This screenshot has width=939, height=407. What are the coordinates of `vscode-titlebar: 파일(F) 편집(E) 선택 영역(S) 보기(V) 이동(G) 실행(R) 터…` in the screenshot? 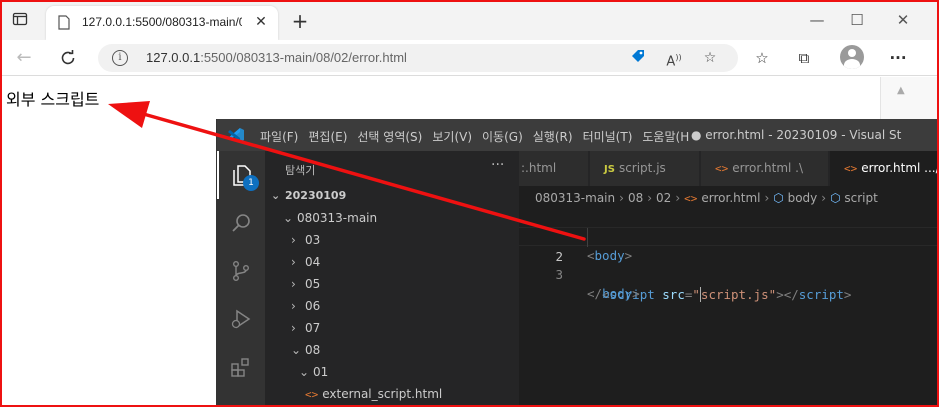 It's located at (577, 135).